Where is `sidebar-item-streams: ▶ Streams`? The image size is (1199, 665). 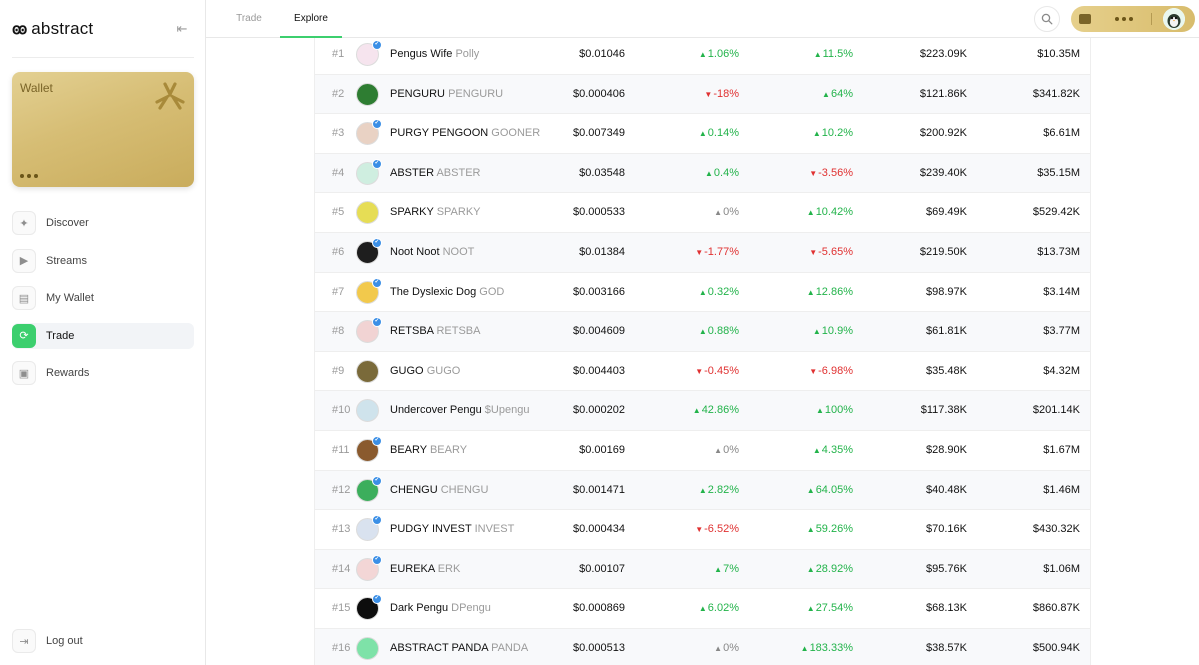
sidebar-item-streams: ▶ Streams is located at coordinates (103, 261).